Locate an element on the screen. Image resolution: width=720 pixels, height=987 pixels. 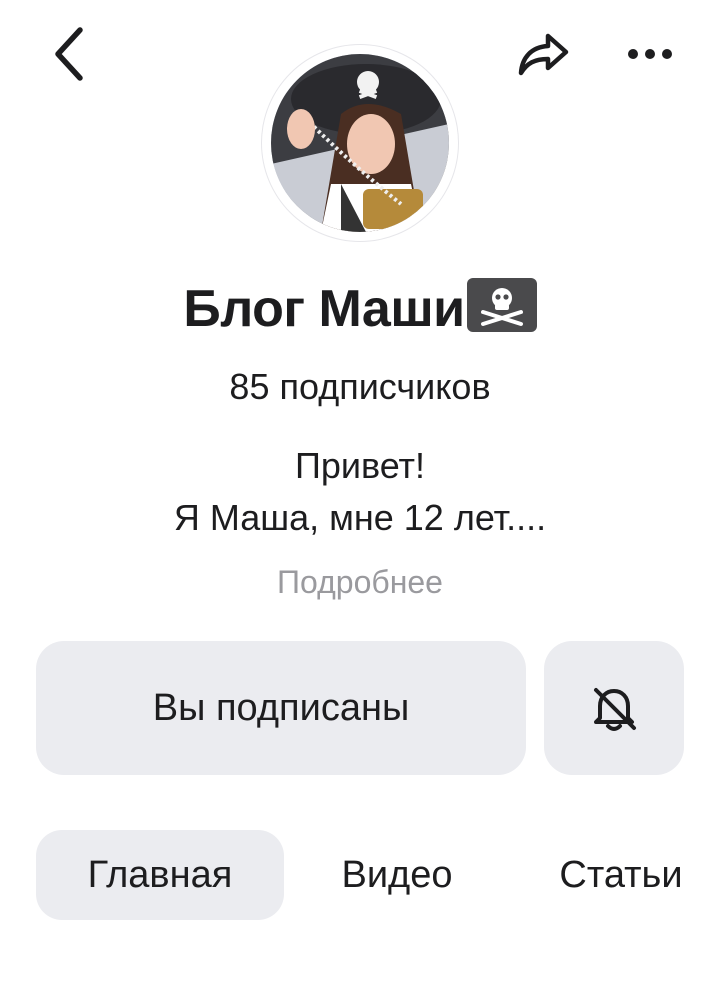
avatar-ring is located at coordinates (360, 143).